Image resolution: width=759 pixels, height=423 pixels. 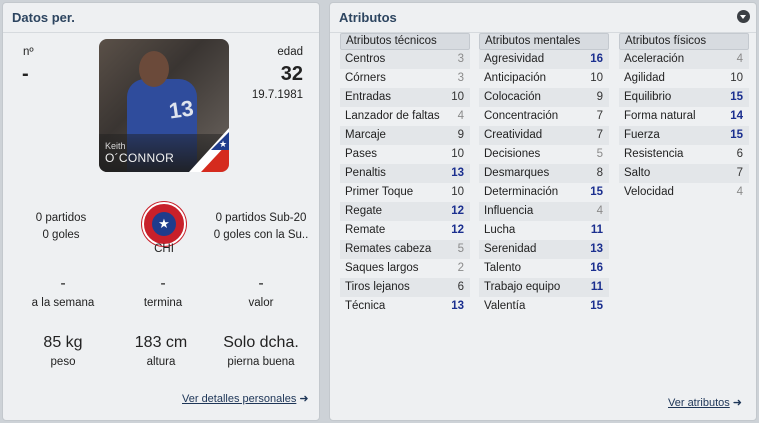 What do you see at coordinates (739, 173) in the screenshot?
I see `attribute-value: 7` at bounding box center [739, 173].